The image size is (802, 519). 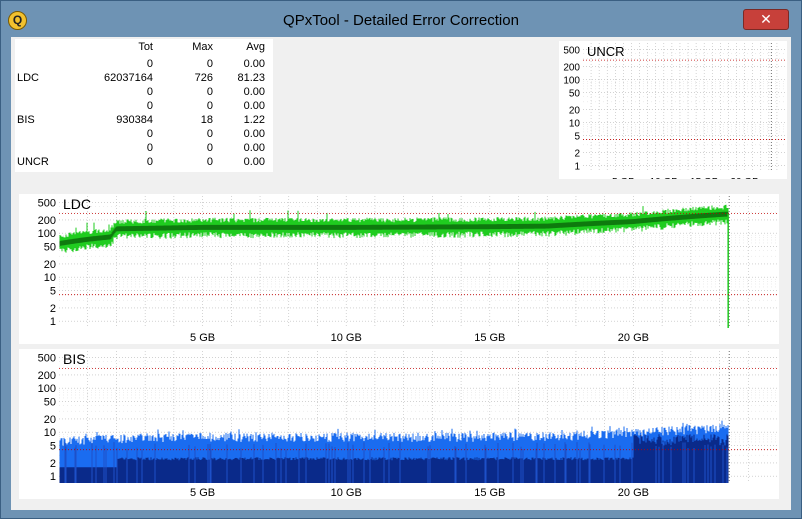 I want to click on stats-max-value: 726, so click(x=203, y=78).